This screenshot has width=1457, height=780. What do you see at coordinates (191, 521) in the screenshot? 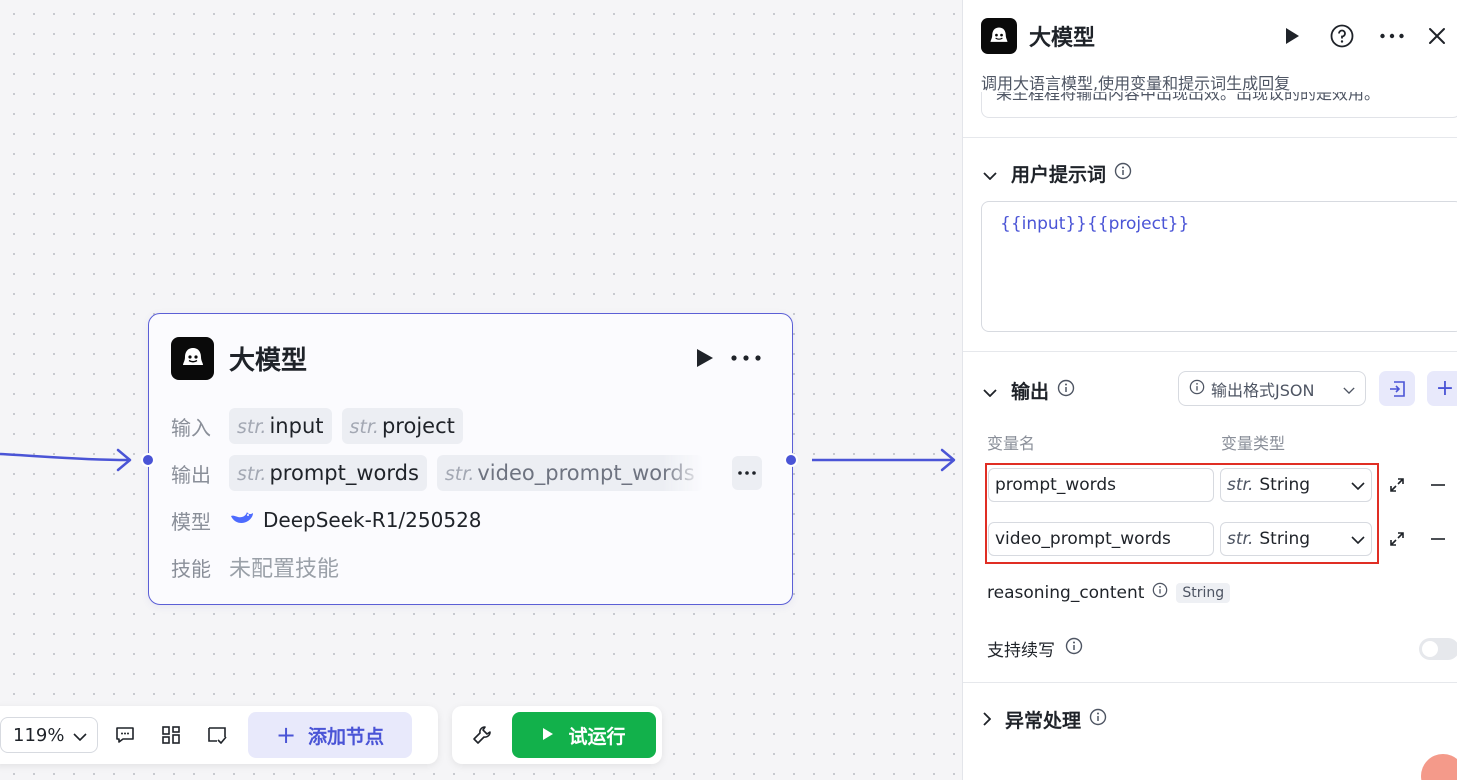
I see `model-label: 模型` at bounding box center [191, 521].